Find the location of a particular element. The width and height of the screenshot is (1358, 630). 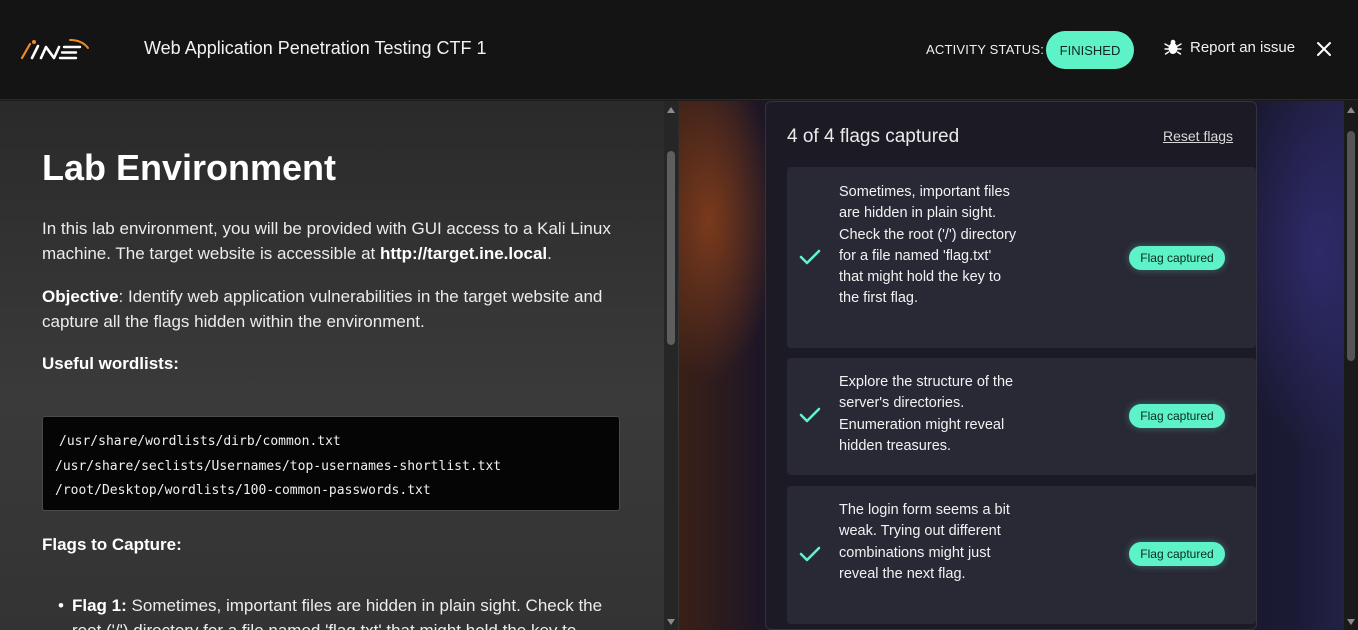

objective-label: Objective is located at coordinates (80, 296).